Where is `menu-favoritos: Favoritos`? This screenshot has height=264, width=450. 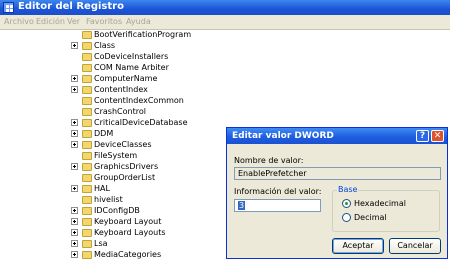
menu-favoritos: Favoritos is located at coordinates (104, 21).